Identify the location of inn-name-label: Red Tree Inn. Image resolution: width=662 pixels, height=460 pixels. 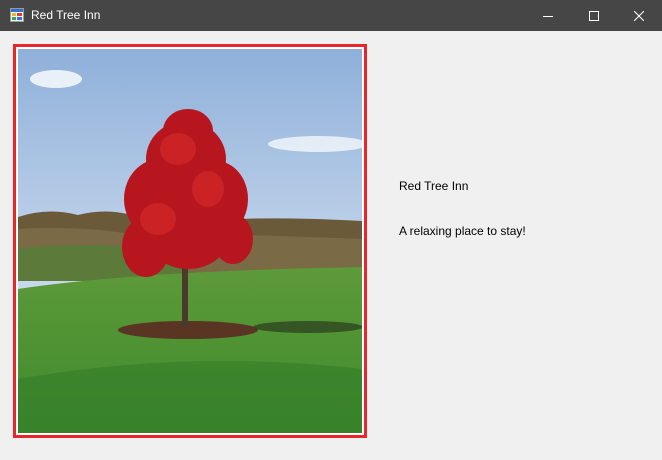
(434, 186).